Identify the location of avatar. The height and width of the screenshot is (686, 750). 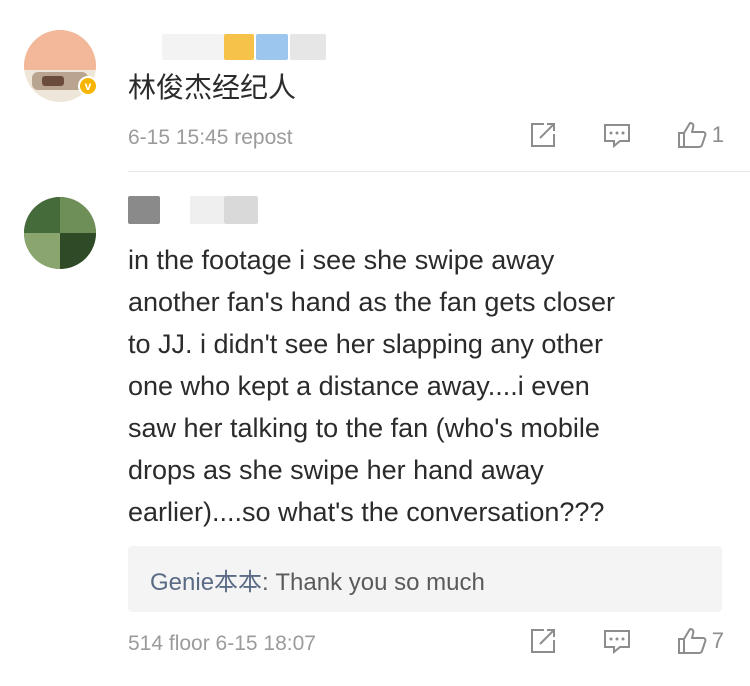
(60, 233).